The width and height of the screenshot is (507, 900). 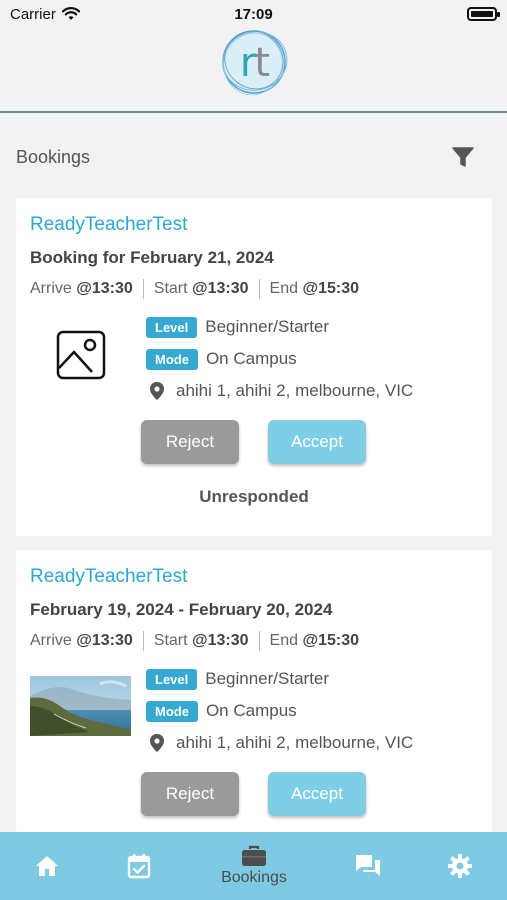 What do you see at coordinates (262, 63) in the screenshot?
I see `logo-letter-t: t` at bounding box center [262, 63].